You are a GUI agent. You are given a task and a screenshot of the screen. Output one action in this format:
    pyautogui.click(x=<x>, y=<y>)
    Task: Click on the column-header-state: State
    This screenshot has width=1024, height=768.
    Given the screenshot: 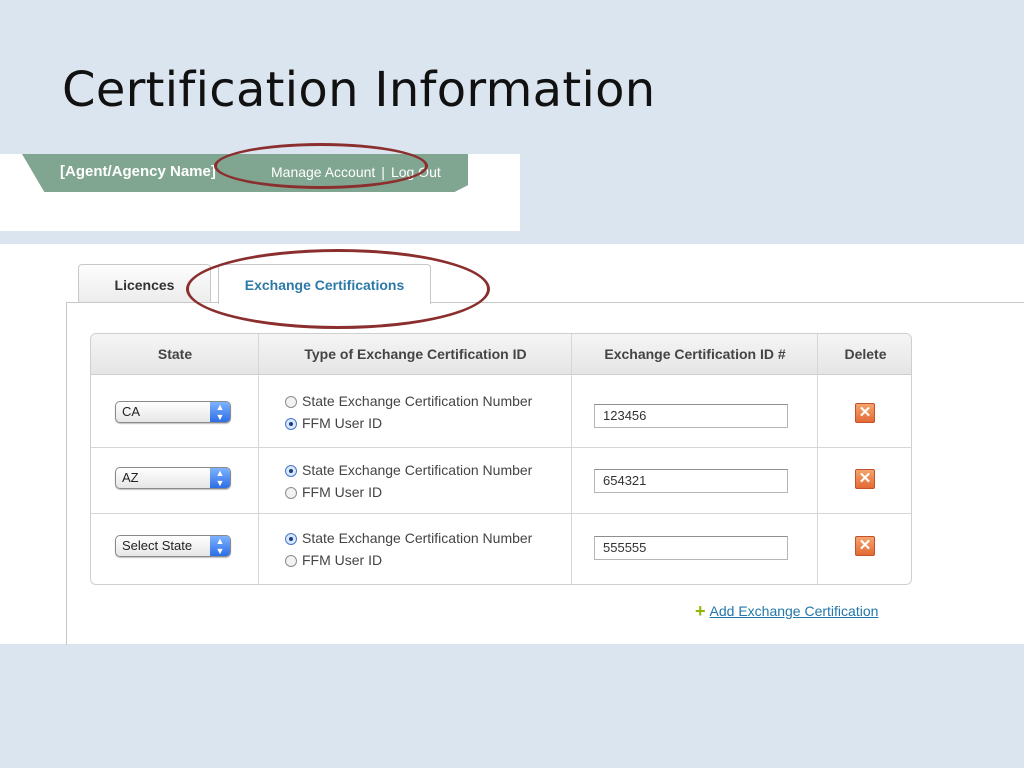 What is the action you would take?
    pyautogui.click(x=175, y=354)
    